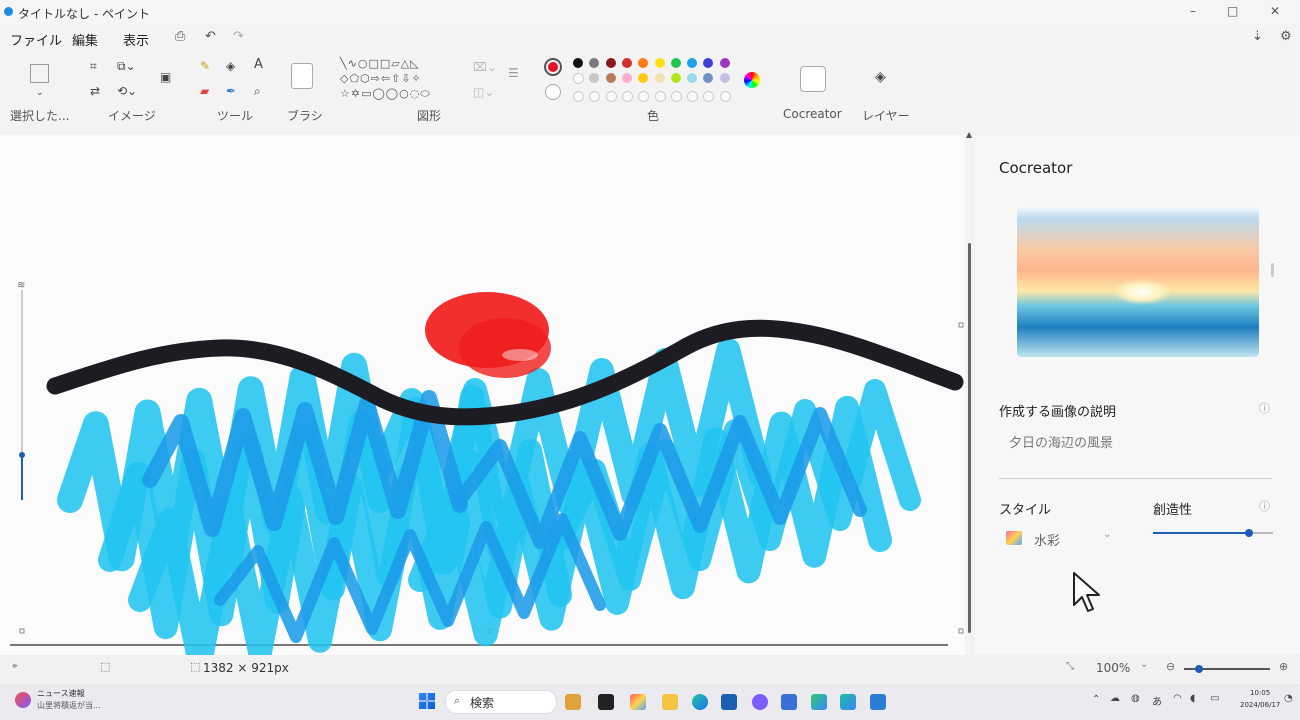 This screenshot has width=1300, height=720. What do you see at coordinates (1264, 408) in the screenshot?
I see `description-info-icon: ⓘ` at bounding box center [1264, 408].